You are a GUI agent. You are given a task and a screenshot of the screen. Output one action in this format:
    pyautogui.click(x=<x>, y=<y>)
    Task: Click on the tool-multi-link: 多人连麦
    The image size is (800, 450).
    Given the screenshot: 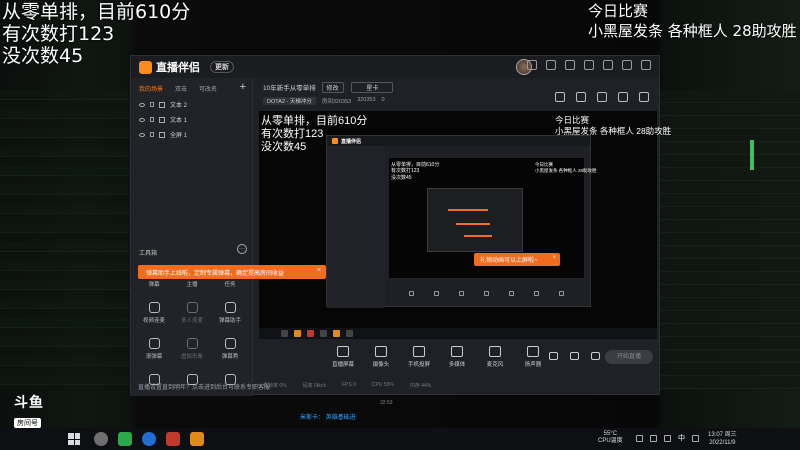 What is the action you would take?
    pyautogui.click(x=192, y=316)
    